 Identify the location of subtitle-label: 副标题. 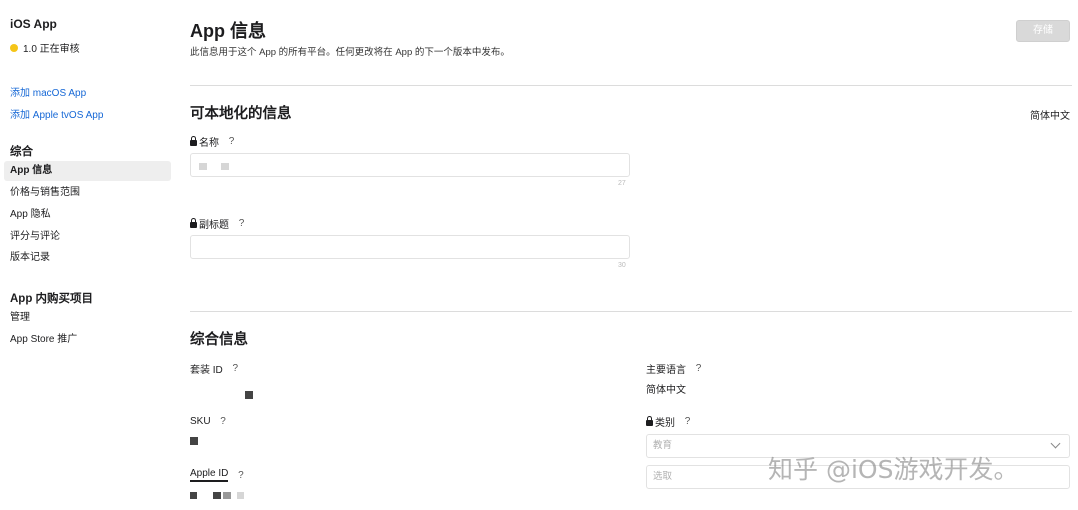
(214, 225).